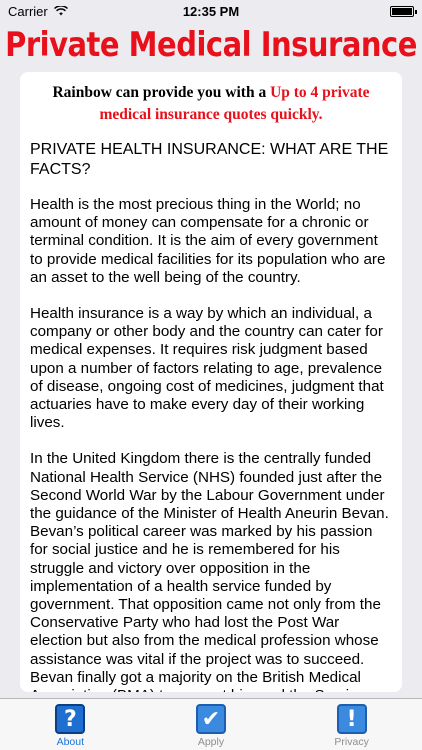  I want to click on status-time: 12:35 PM, so click(211, 11).